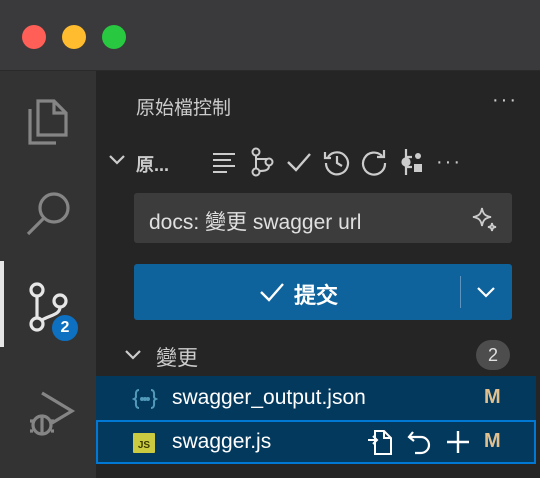 Image resolution: width=540 pixels, height=478 pixels. I want to click on discard-icon, so click(418, 443).